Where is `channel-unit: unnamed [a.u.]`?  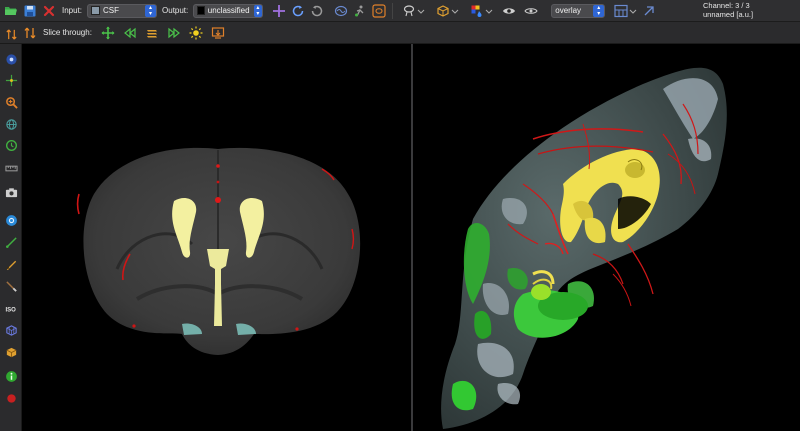 channel-unit: unnamed [a.u.] is located at coordinates (728, 14).